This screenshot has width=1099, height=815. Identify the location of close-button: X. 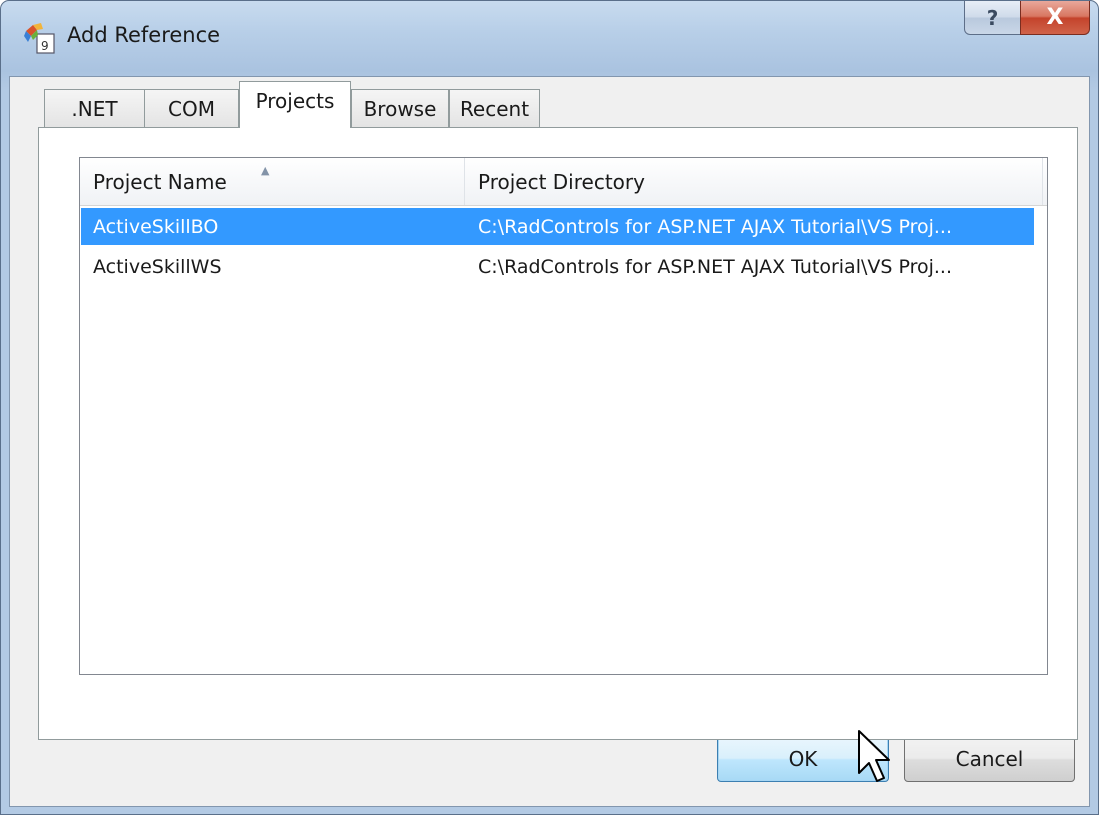
(1055, 18).